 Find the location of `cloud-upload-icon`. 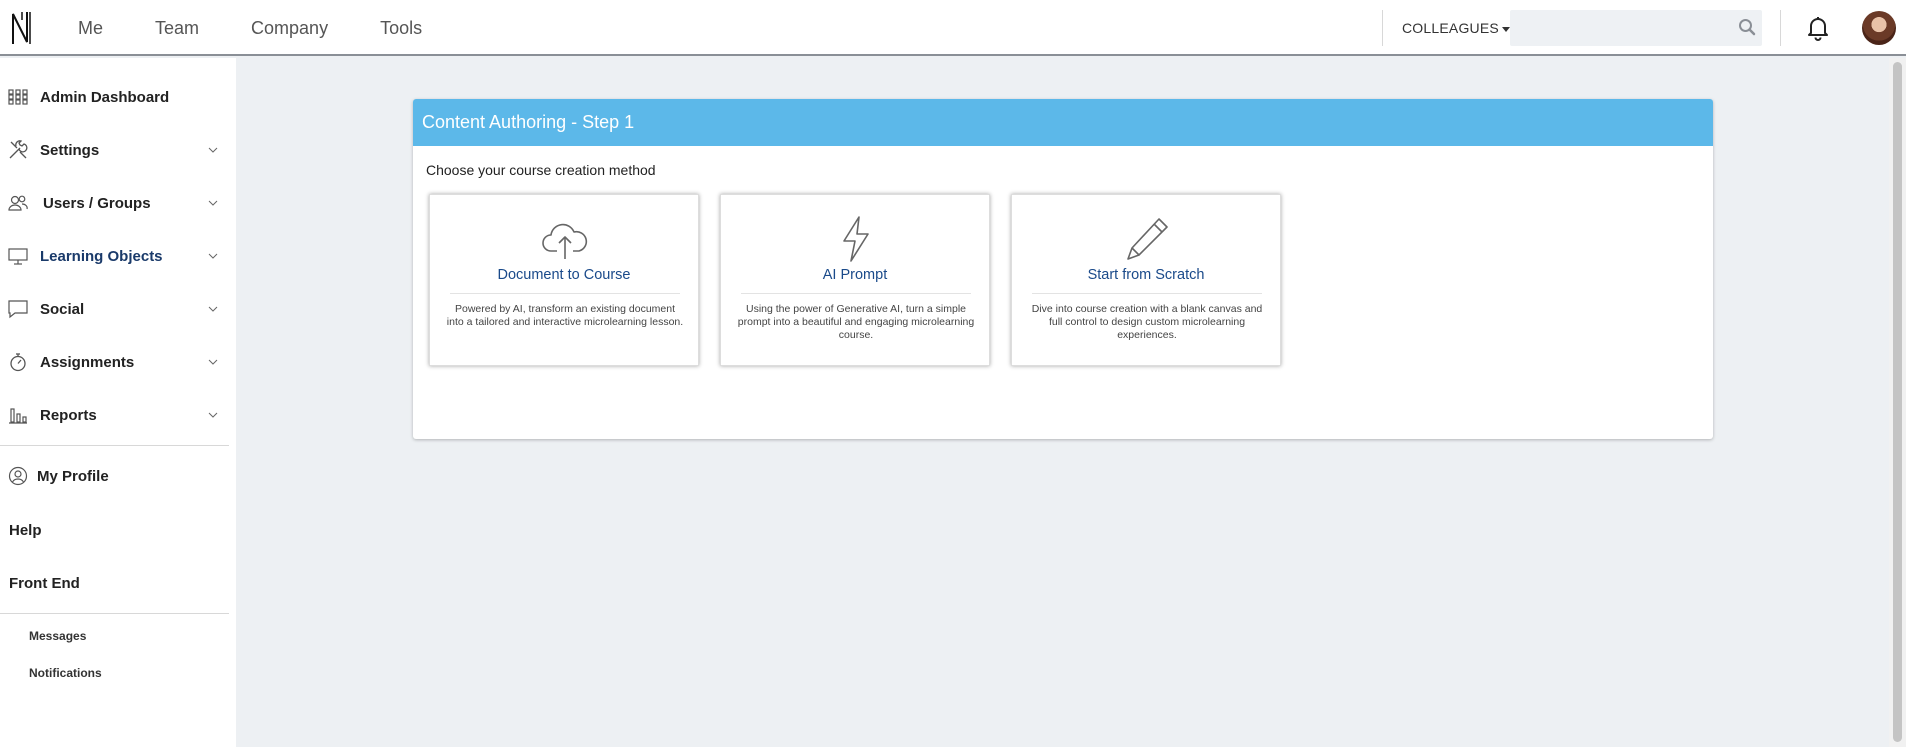

cloud-upload-icon is located at coordinates (565, 241).